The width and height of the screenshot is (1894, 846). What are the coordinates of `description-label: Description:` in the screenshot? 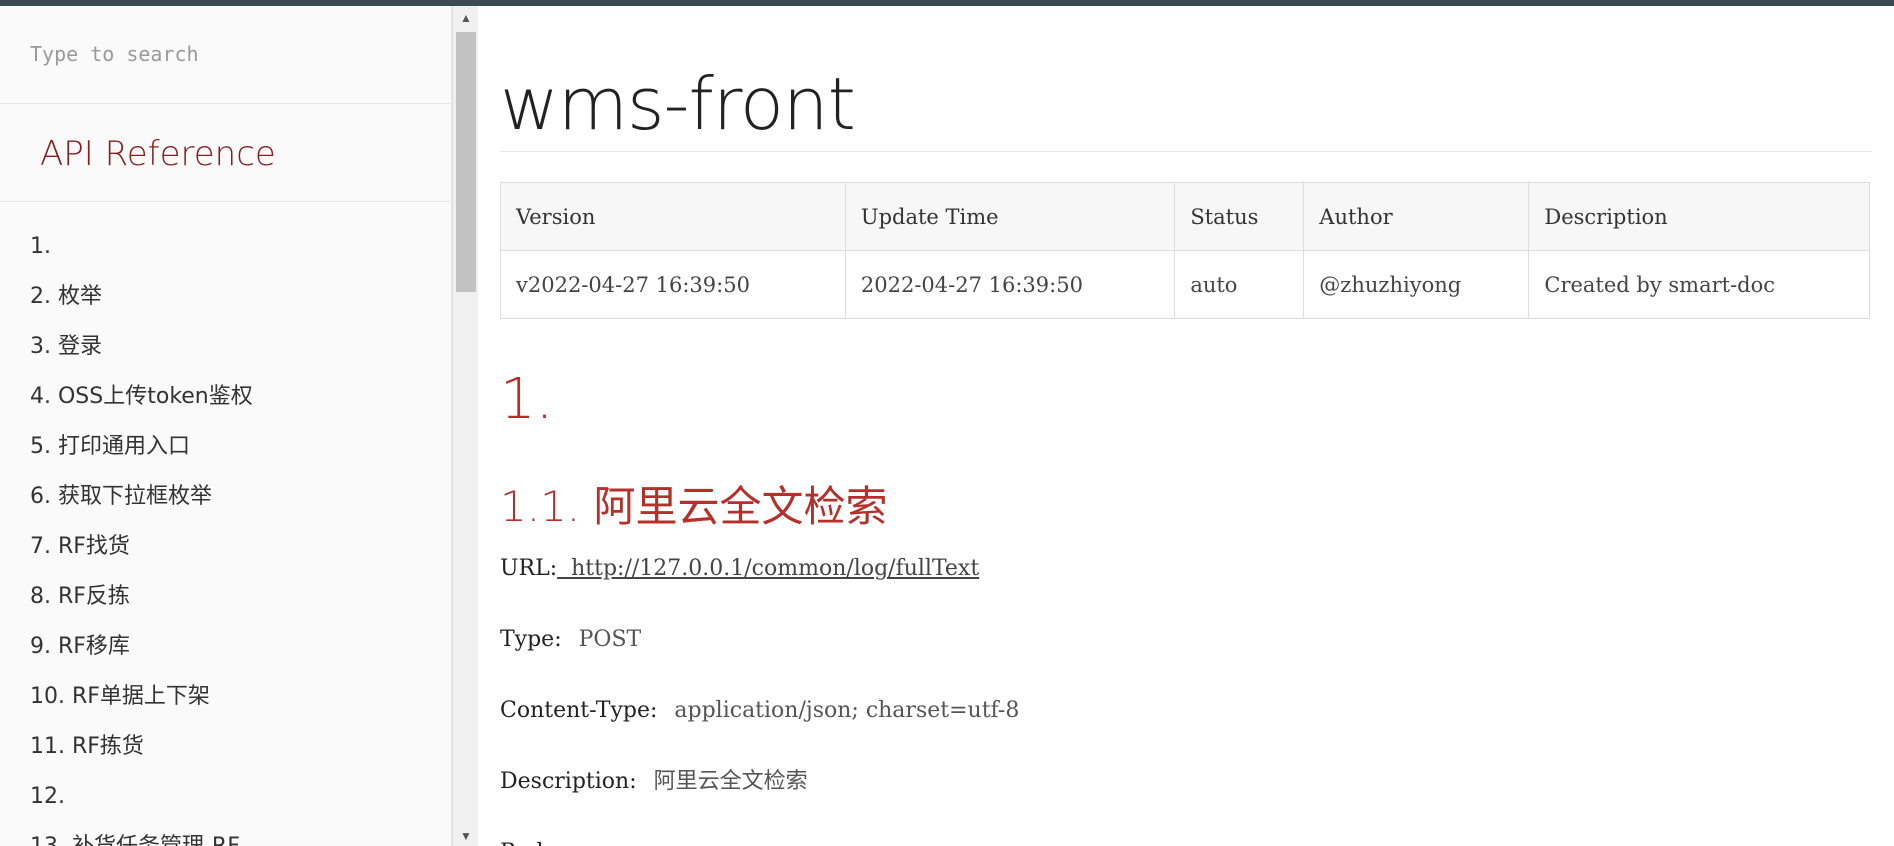 It's located at (568, 781).